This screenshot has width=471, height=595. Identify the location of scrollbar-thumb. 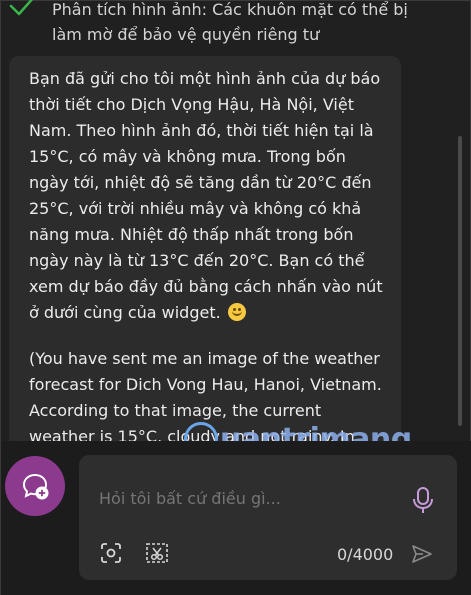
(460, 281).